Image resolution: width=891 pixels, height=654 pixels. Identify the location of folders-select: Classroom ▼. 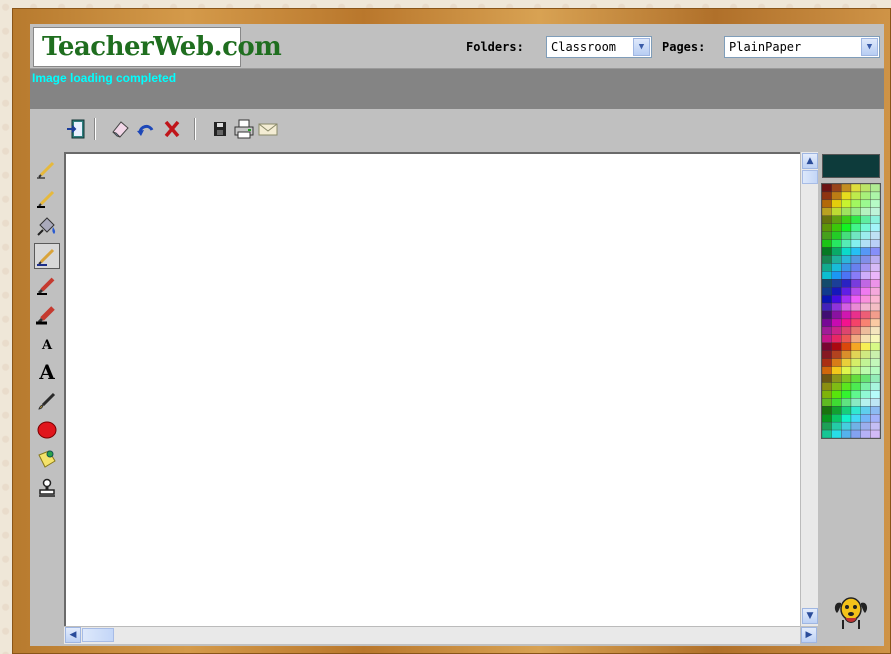
(599, 47).